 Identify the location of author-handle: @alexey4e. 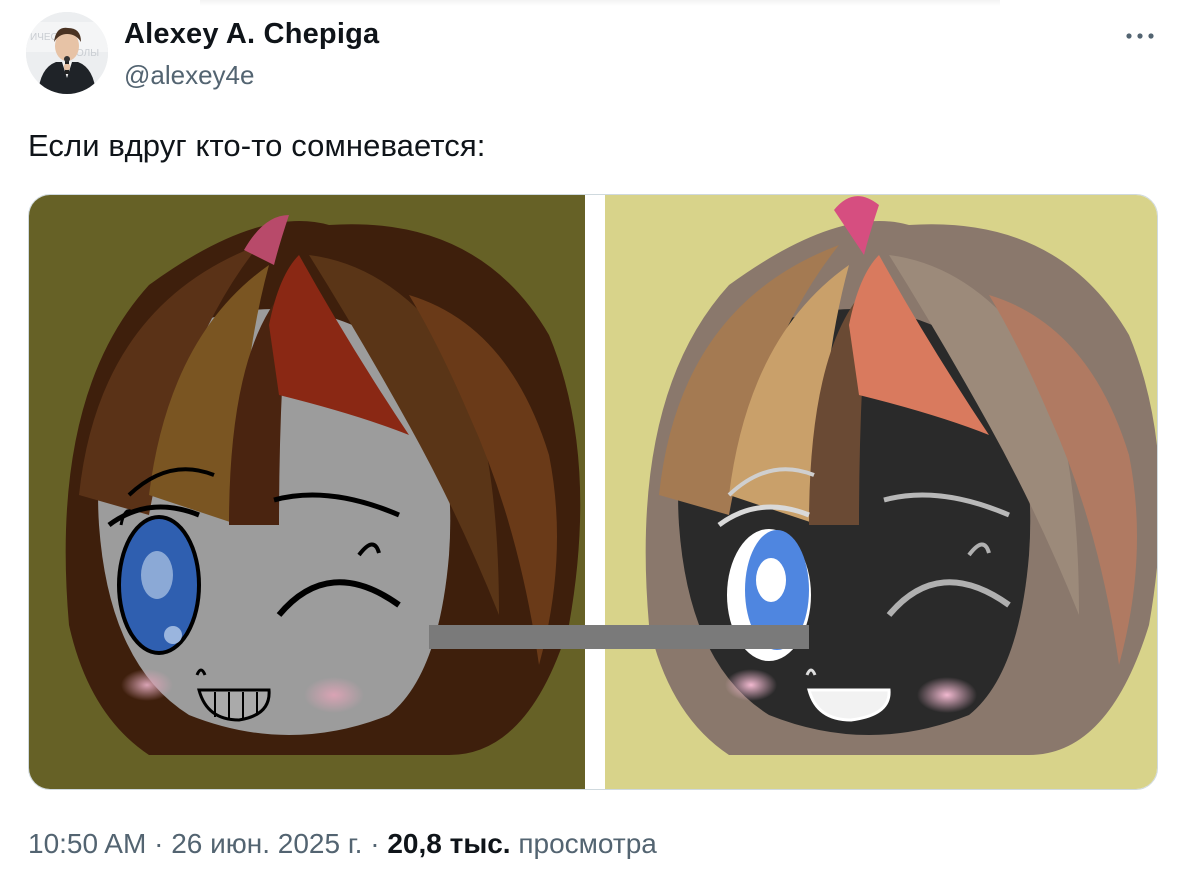
(189, 75).